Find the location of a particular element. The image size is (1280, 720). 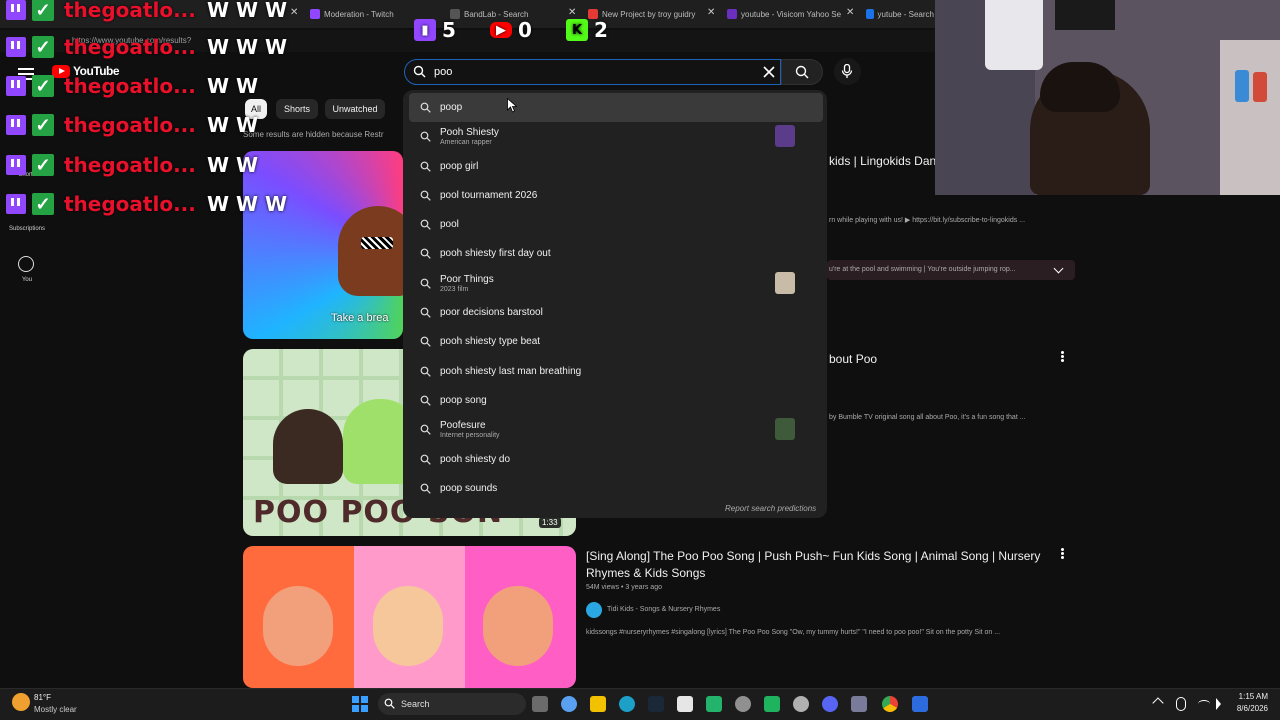

suggestion-text: poop girl is located at coordinates (459, 166).